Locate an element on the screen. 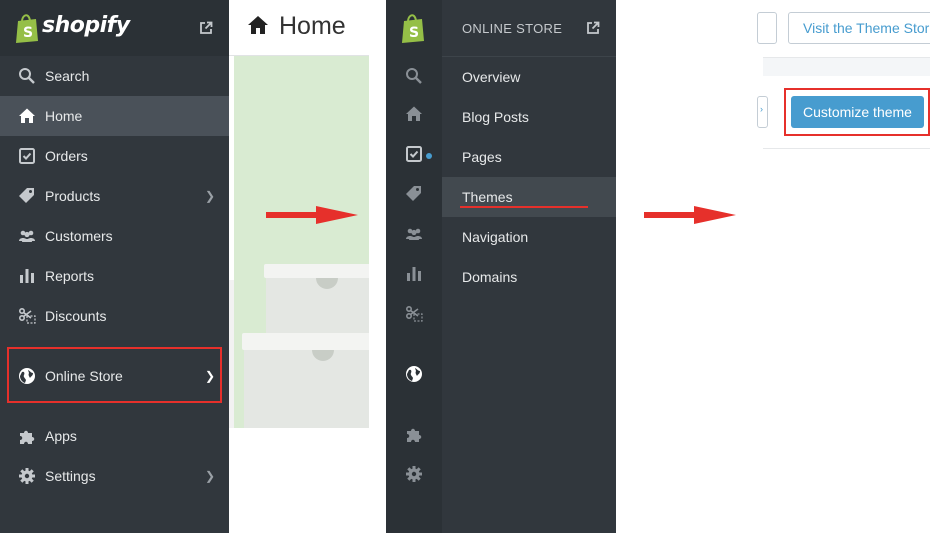 This screenshot has width=930, height=533. sidebar-item-customers: Customers is located at coordinates (114, 236).